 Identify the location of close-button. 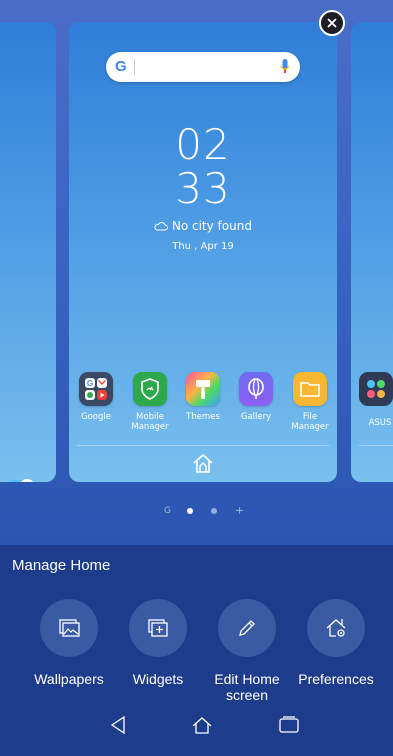
(332, 23).